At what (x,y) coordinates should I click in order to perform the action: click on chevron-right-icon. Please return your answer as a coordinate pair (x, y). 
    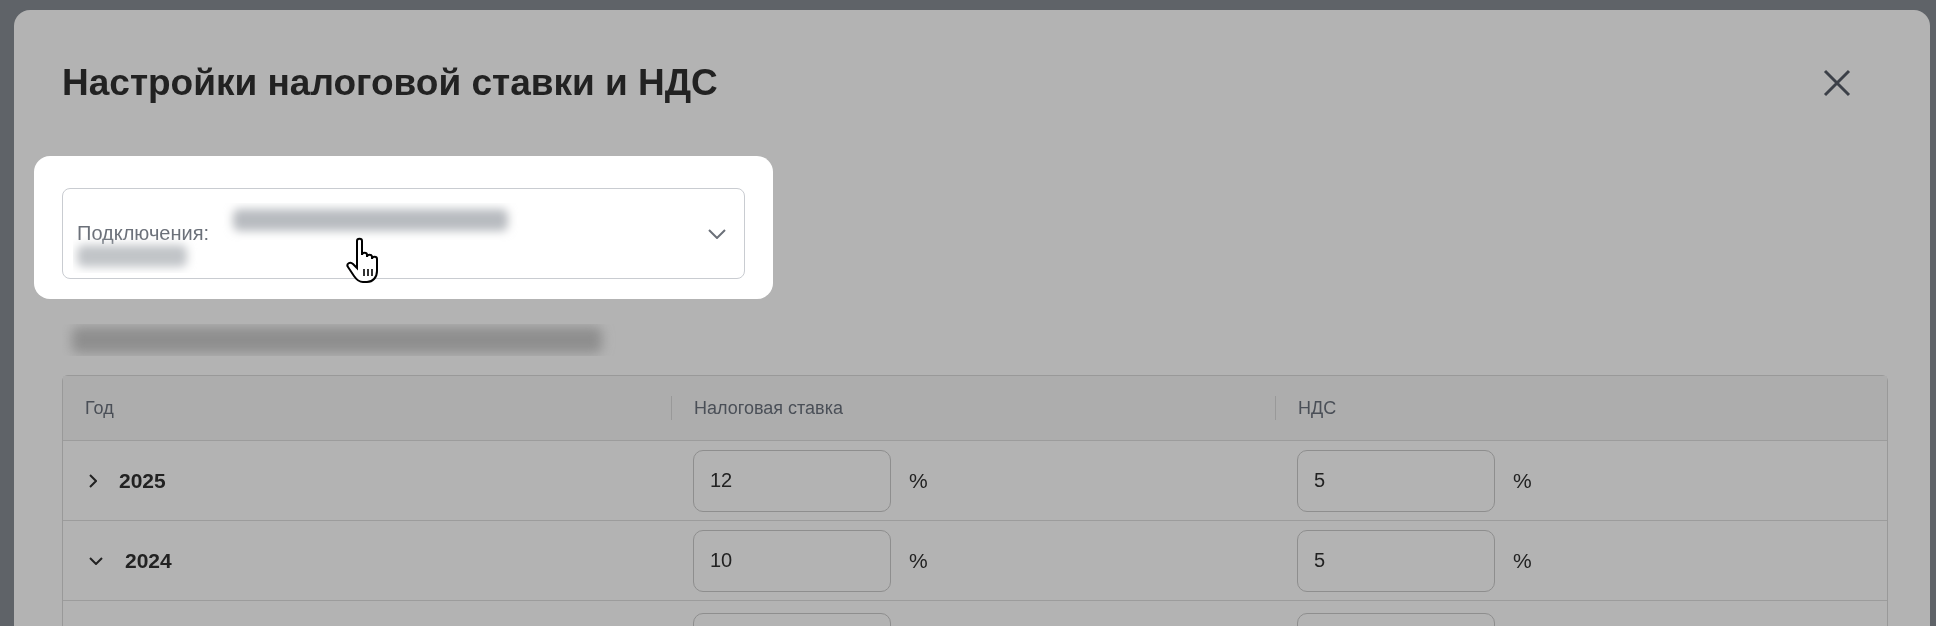
    Looking at the image, I should click on (93, 480).